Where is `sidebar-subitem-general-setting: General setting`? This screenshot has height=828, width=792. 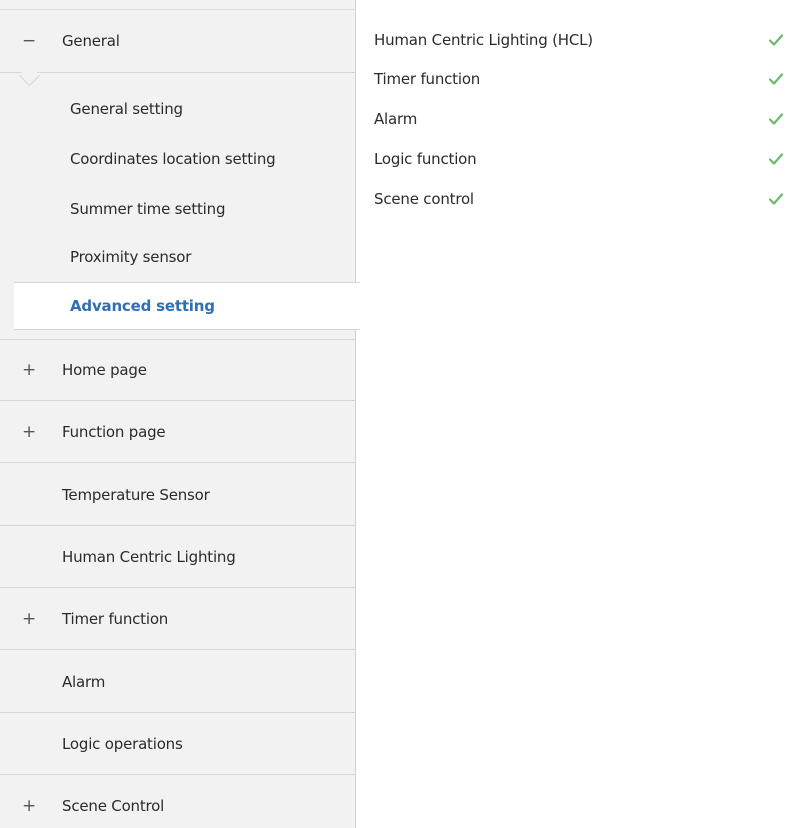 sidebar-subitem-general-setting: General setting is located at coordinates (178, 109).